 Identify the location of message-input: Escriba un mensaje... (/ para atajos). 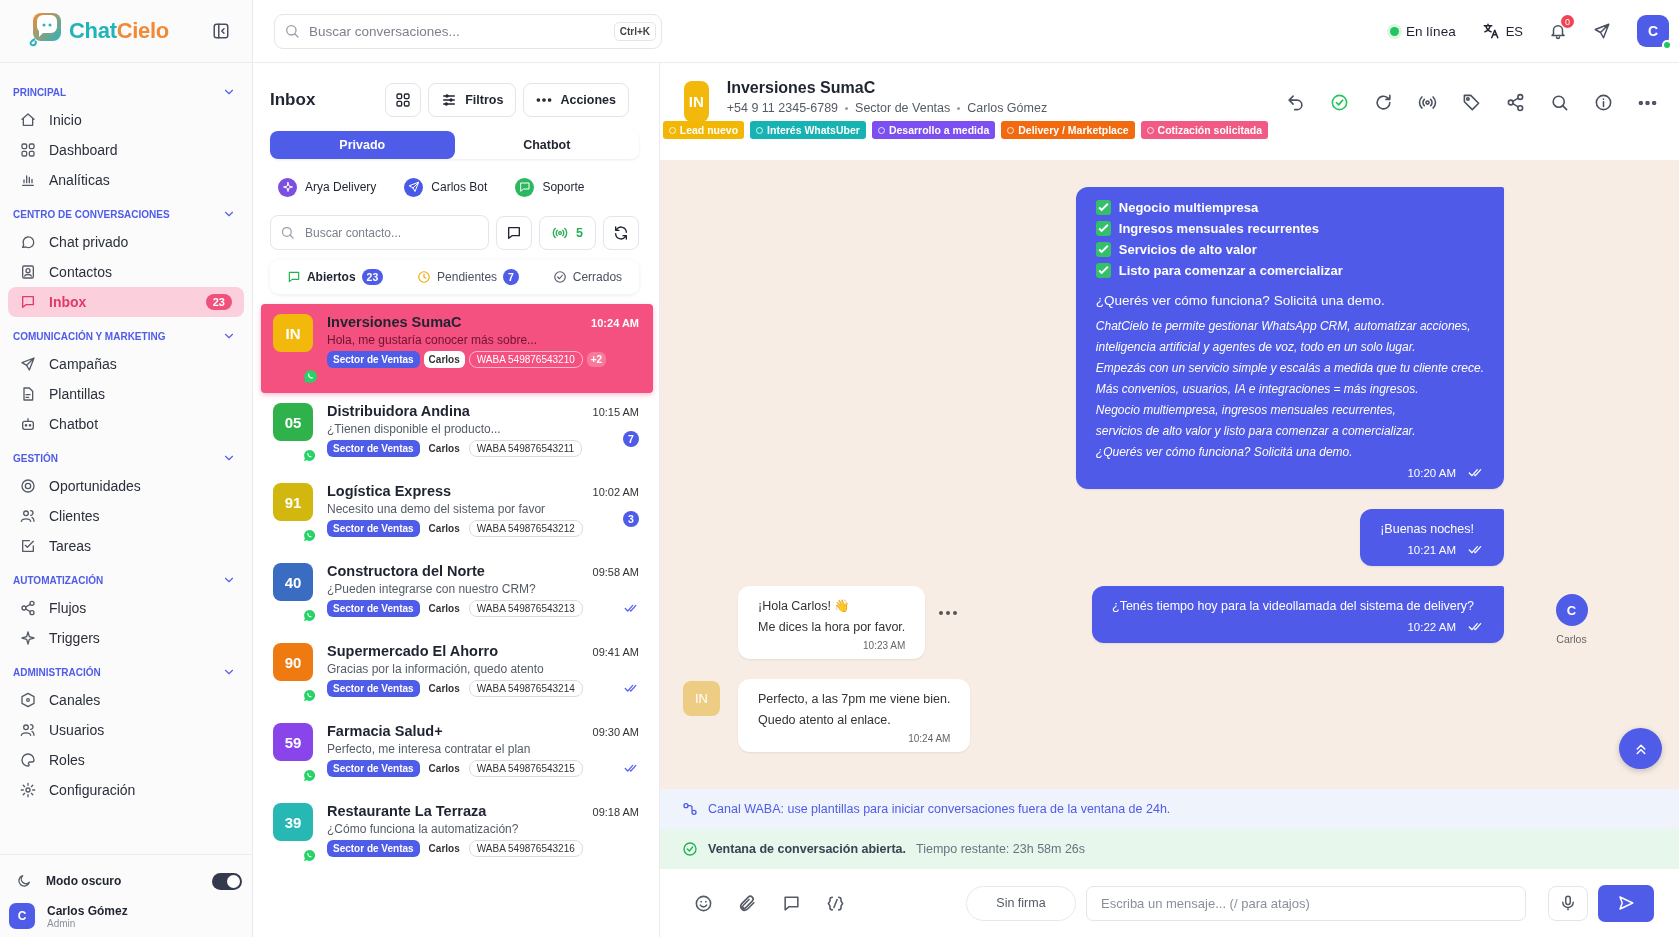
(1306, 903).